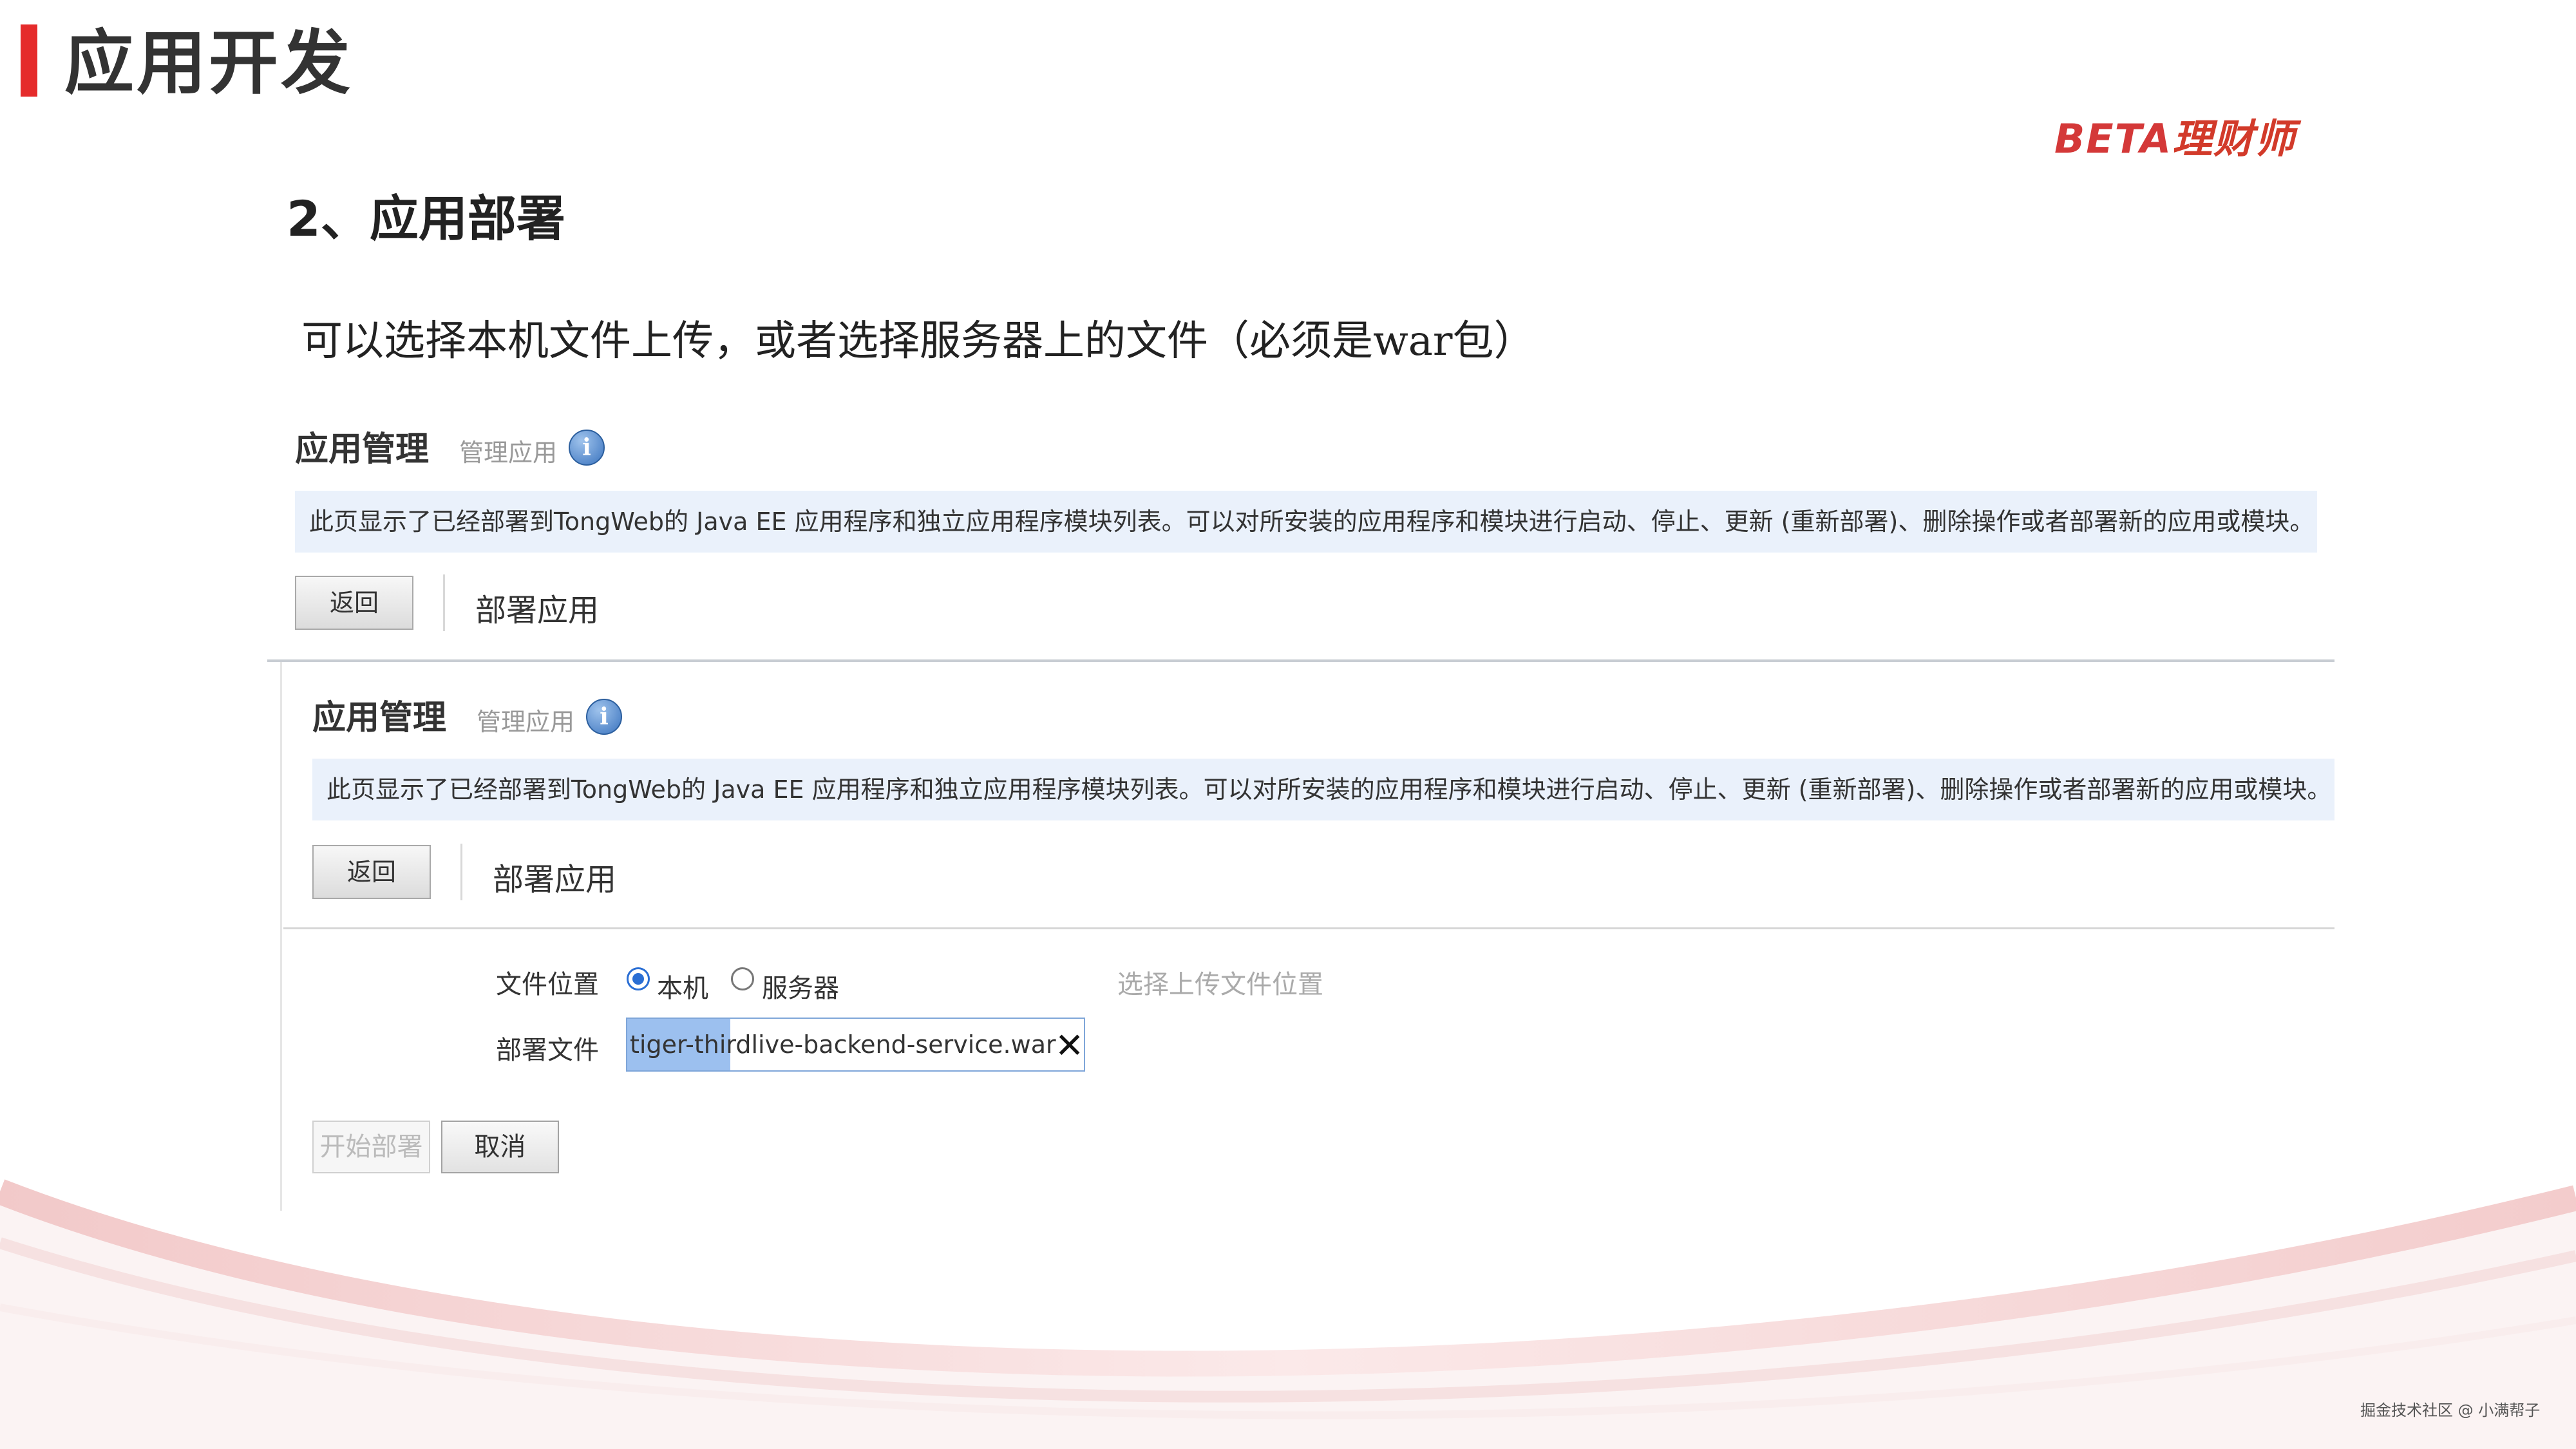 Image resolution: width=2576 pixels, height=1449 pixels. I want to click on file-location-hint: 选择上传文件位置, so click(1220, 984).